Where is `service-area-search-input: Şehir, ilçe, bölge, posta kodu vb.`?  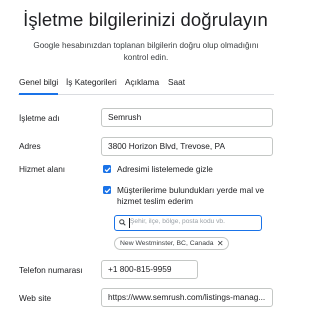
service-area-search-input: Şehir, ilçe, bölge, posta kodu vb. is located at coordinates (188, 223).